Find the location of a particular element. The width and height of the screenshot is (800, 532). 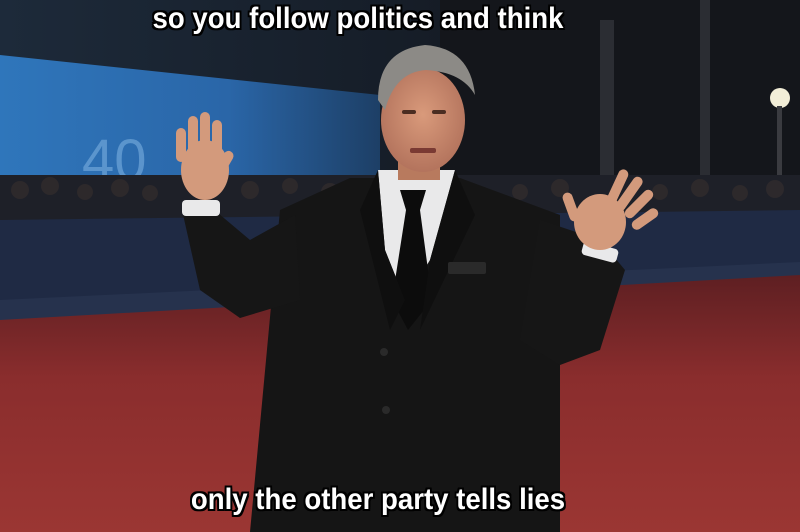

pocket-square is located at coordinates (467, 268).